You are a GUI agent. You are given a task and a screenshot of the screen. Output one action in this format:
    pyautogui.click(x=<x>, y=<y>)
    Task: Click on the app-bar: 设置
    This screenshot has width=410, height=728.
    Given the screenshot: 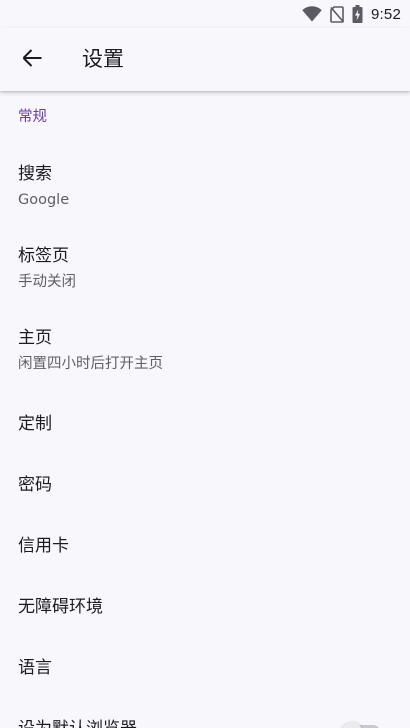 What is the action you would take?
    pyautogui.click(x=205, y=59)
    